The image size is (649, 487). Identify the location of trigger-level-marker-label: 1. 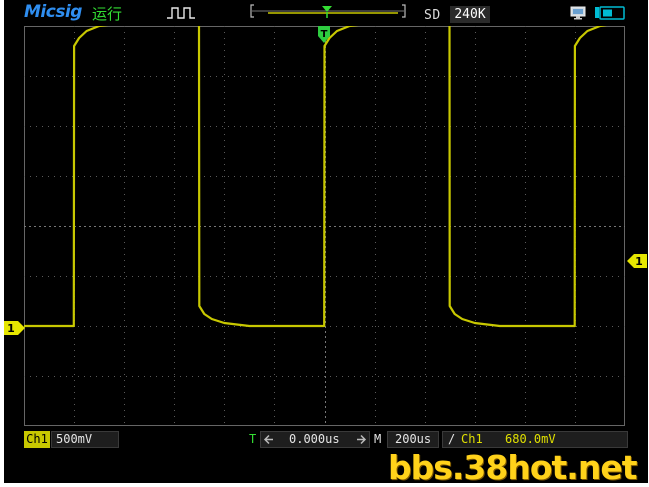
(639, 261).